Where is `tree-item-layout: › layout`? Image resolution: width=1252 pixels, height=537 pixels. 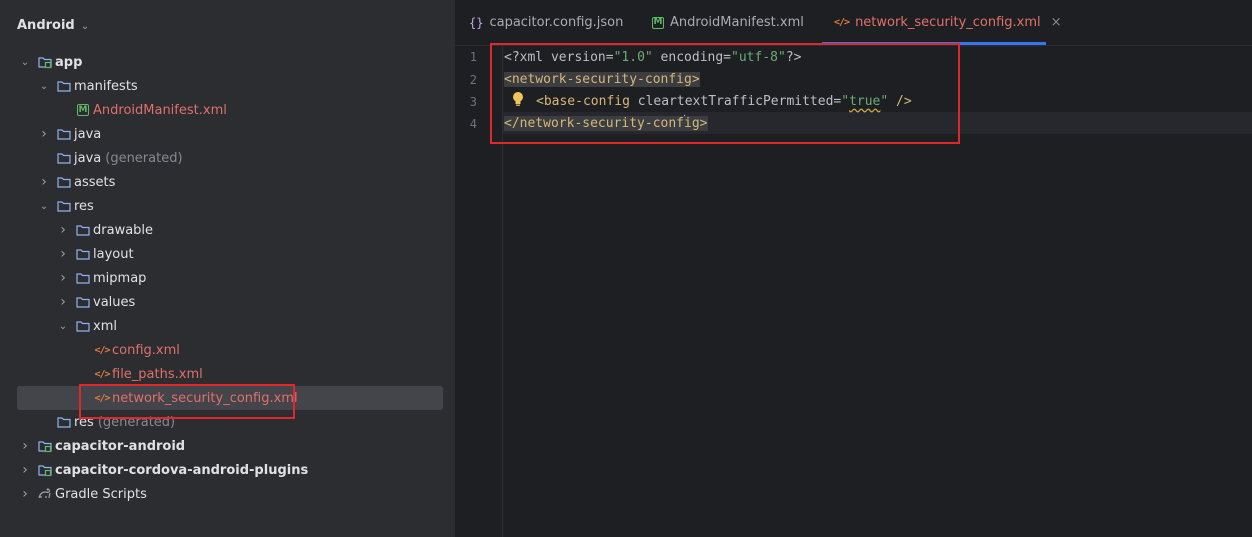 tree-item-layout: › layout is located at coordinates (256, 254).